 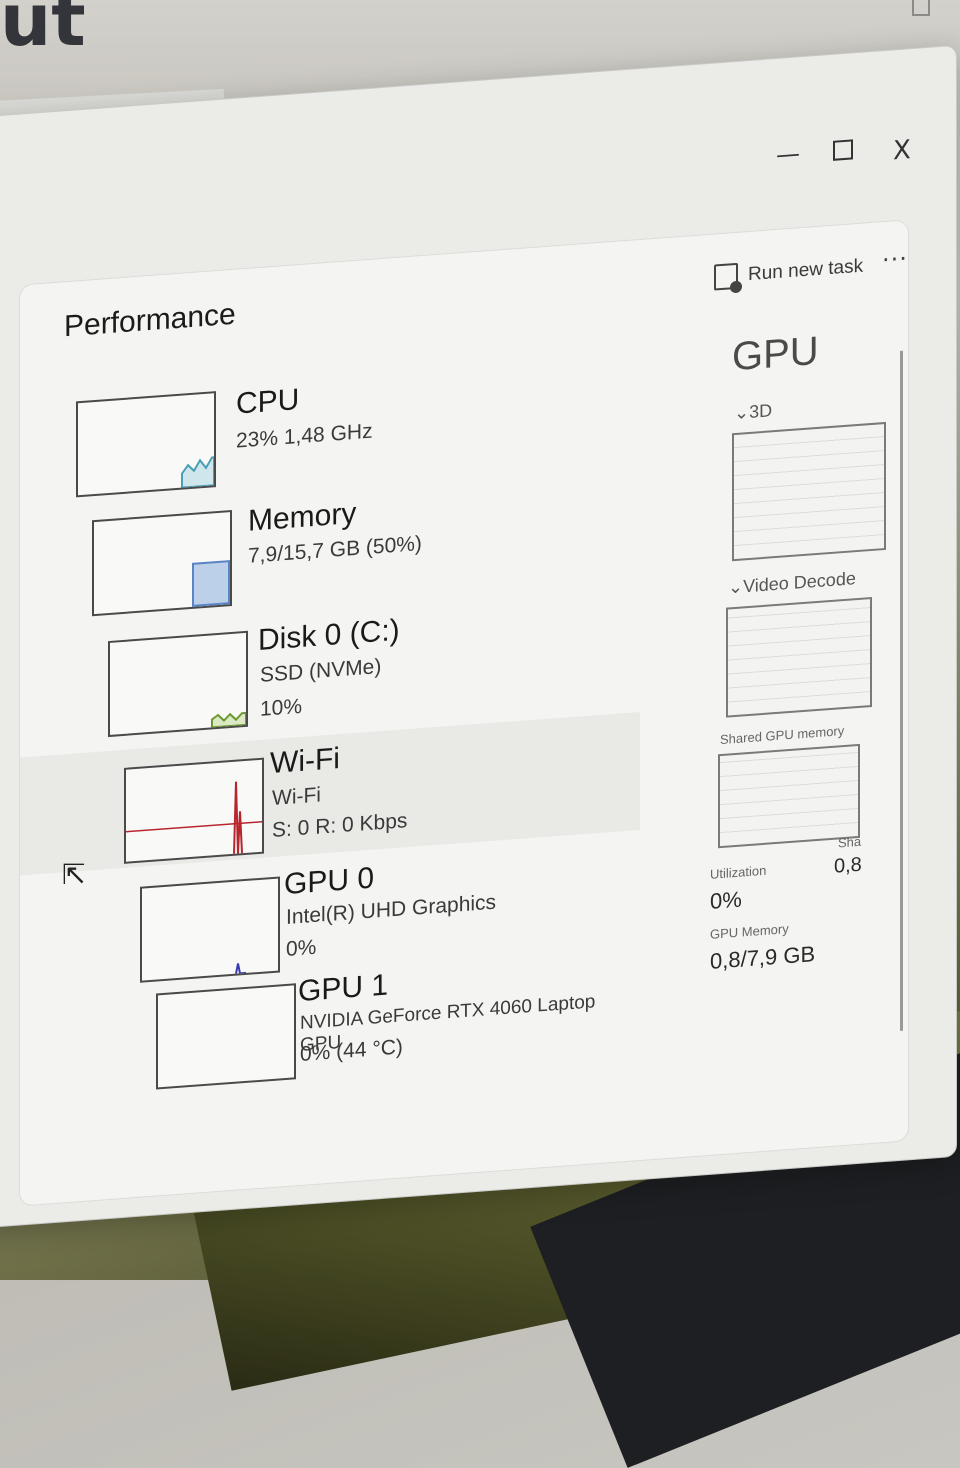 What do you see at coordinates (74, 874) in the screenshot?
I see `mouse-pointer-icon: ⇱` at bounding box center [74, 874].